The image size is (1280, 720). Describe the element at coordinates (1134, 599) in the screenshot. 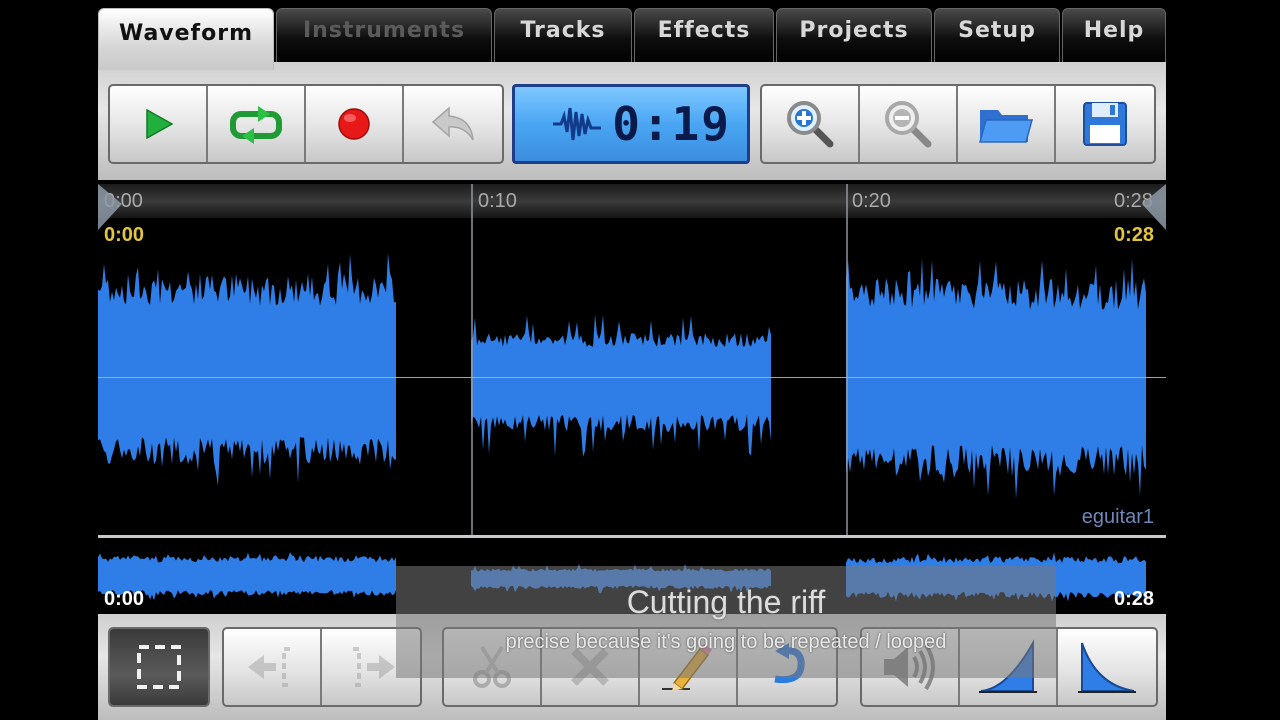

I see `overview-end-label: 0:28` at that location.